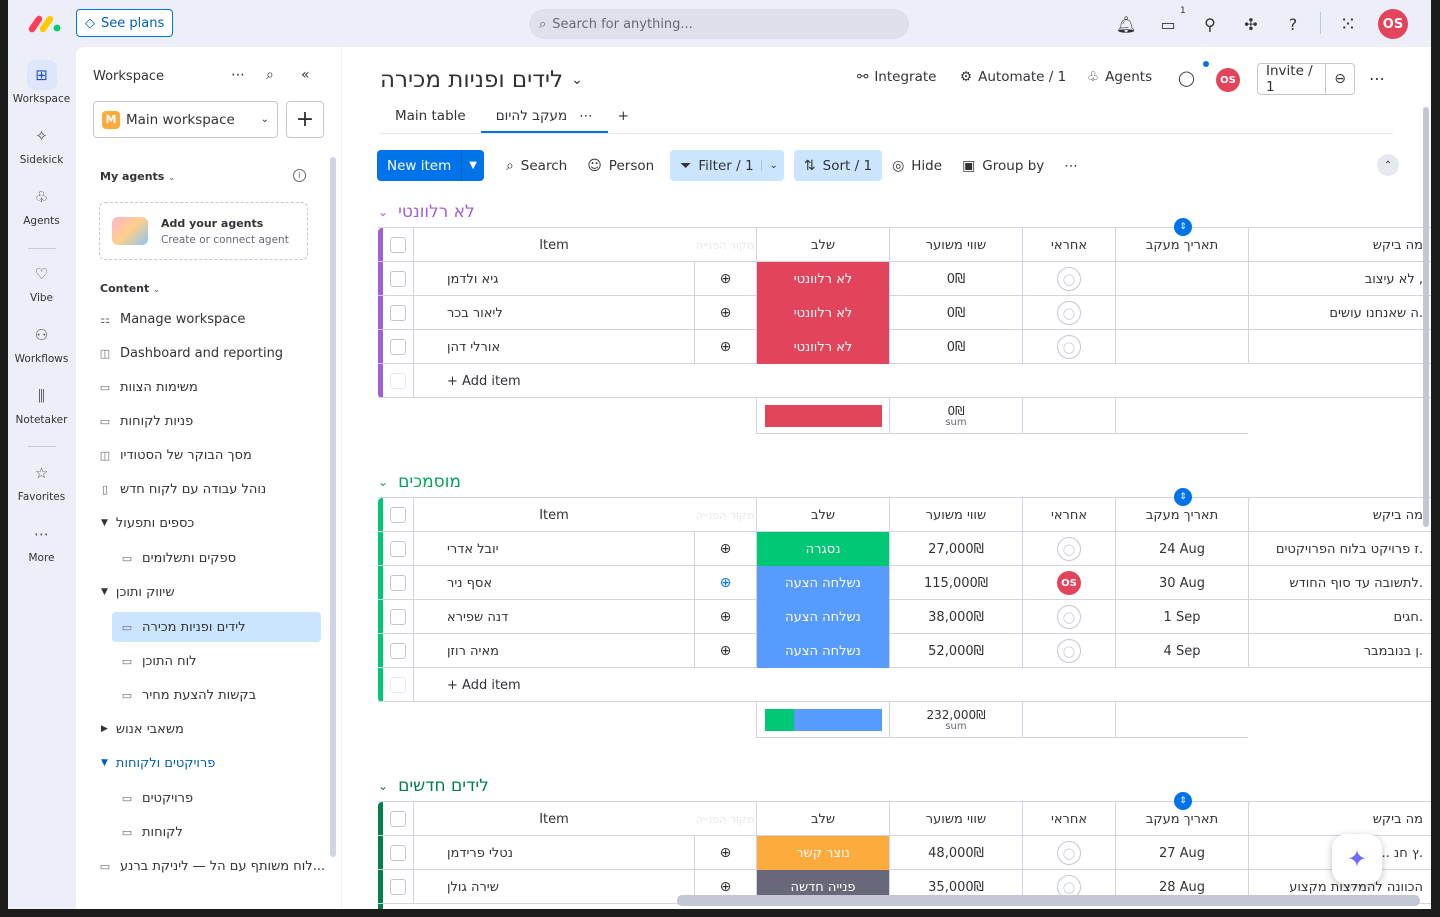  What do you see at coordinates (955, 617) in the screenshot?
I see `value-cell: 38,000₪` at bounding box center [955, 617].